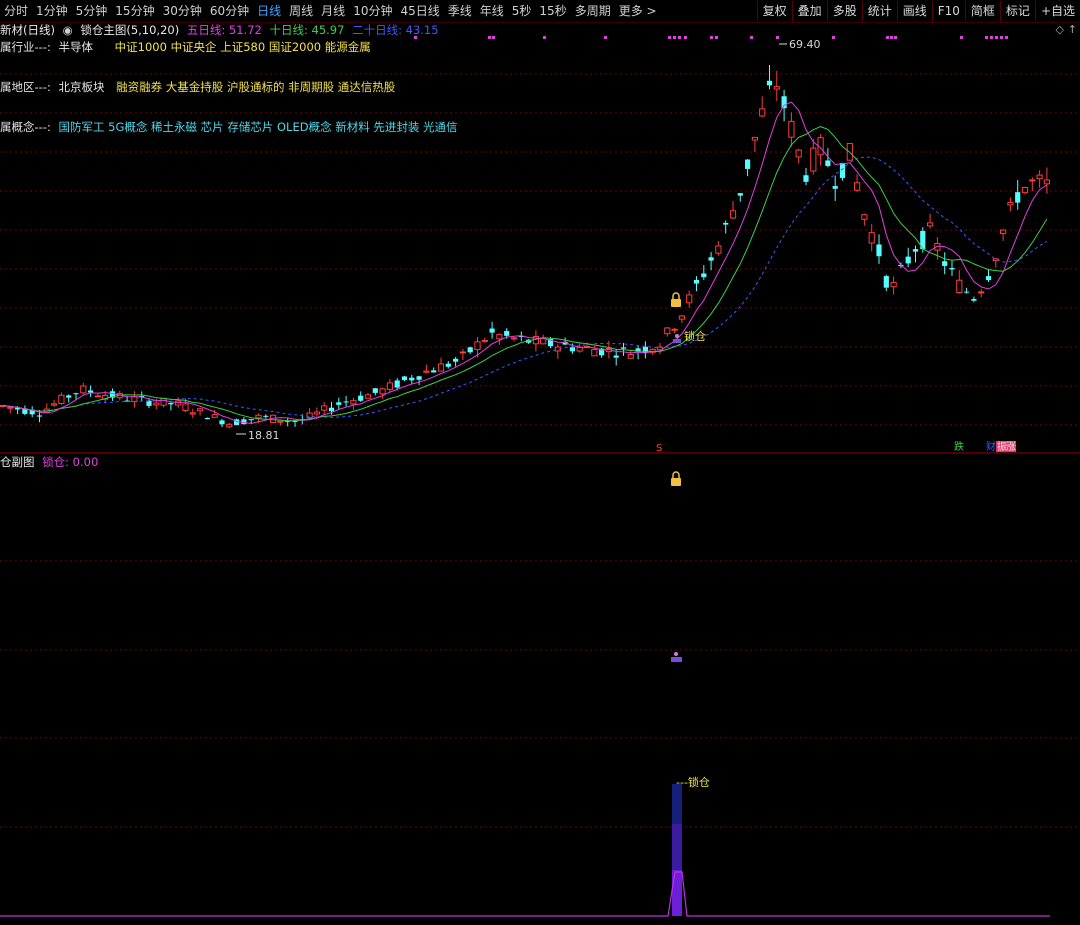  Describe the element at coordinates (805, 44) in the screenshot. I see `high-price-label: 69.40` at that location.